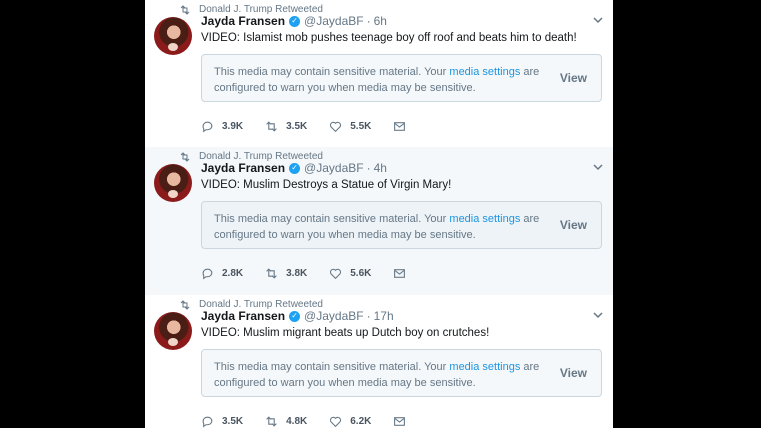 The height and width of the screenshot is (428, 761). Describe the element at coordinates (297, 126) in the screenshot. I see `retweet-count: 3.5K` at that location.